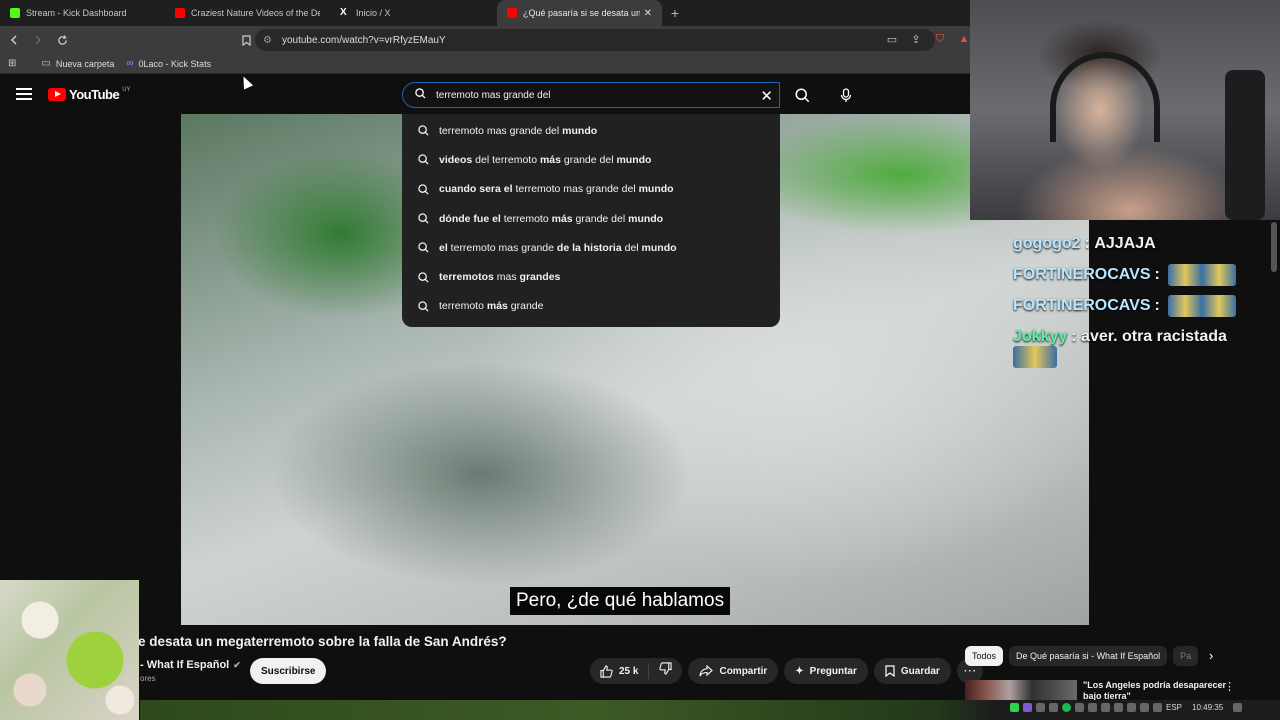 The image size is (1280, 720). I want to click on chevron-right-icon: ›, so click(1211, 655).